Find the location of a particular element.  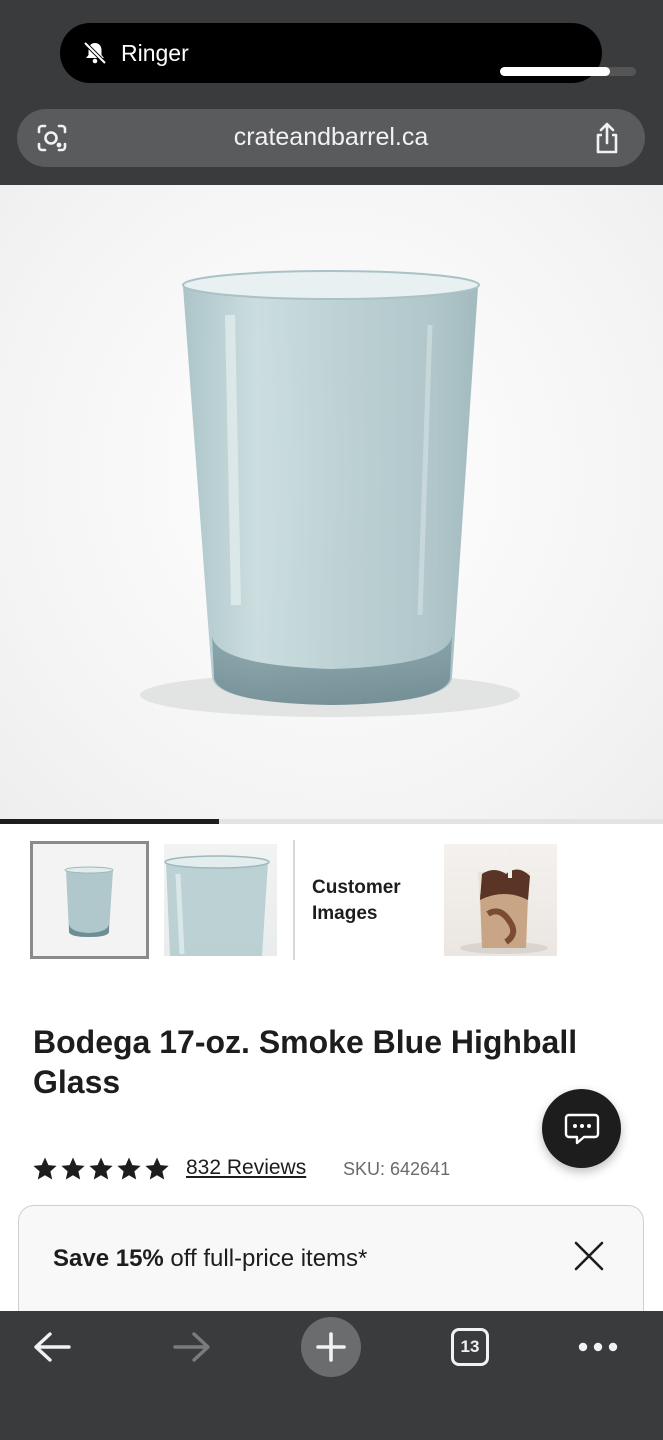

promo-text: Save 15% off full-price items* is located at coordinates (210, 1259).